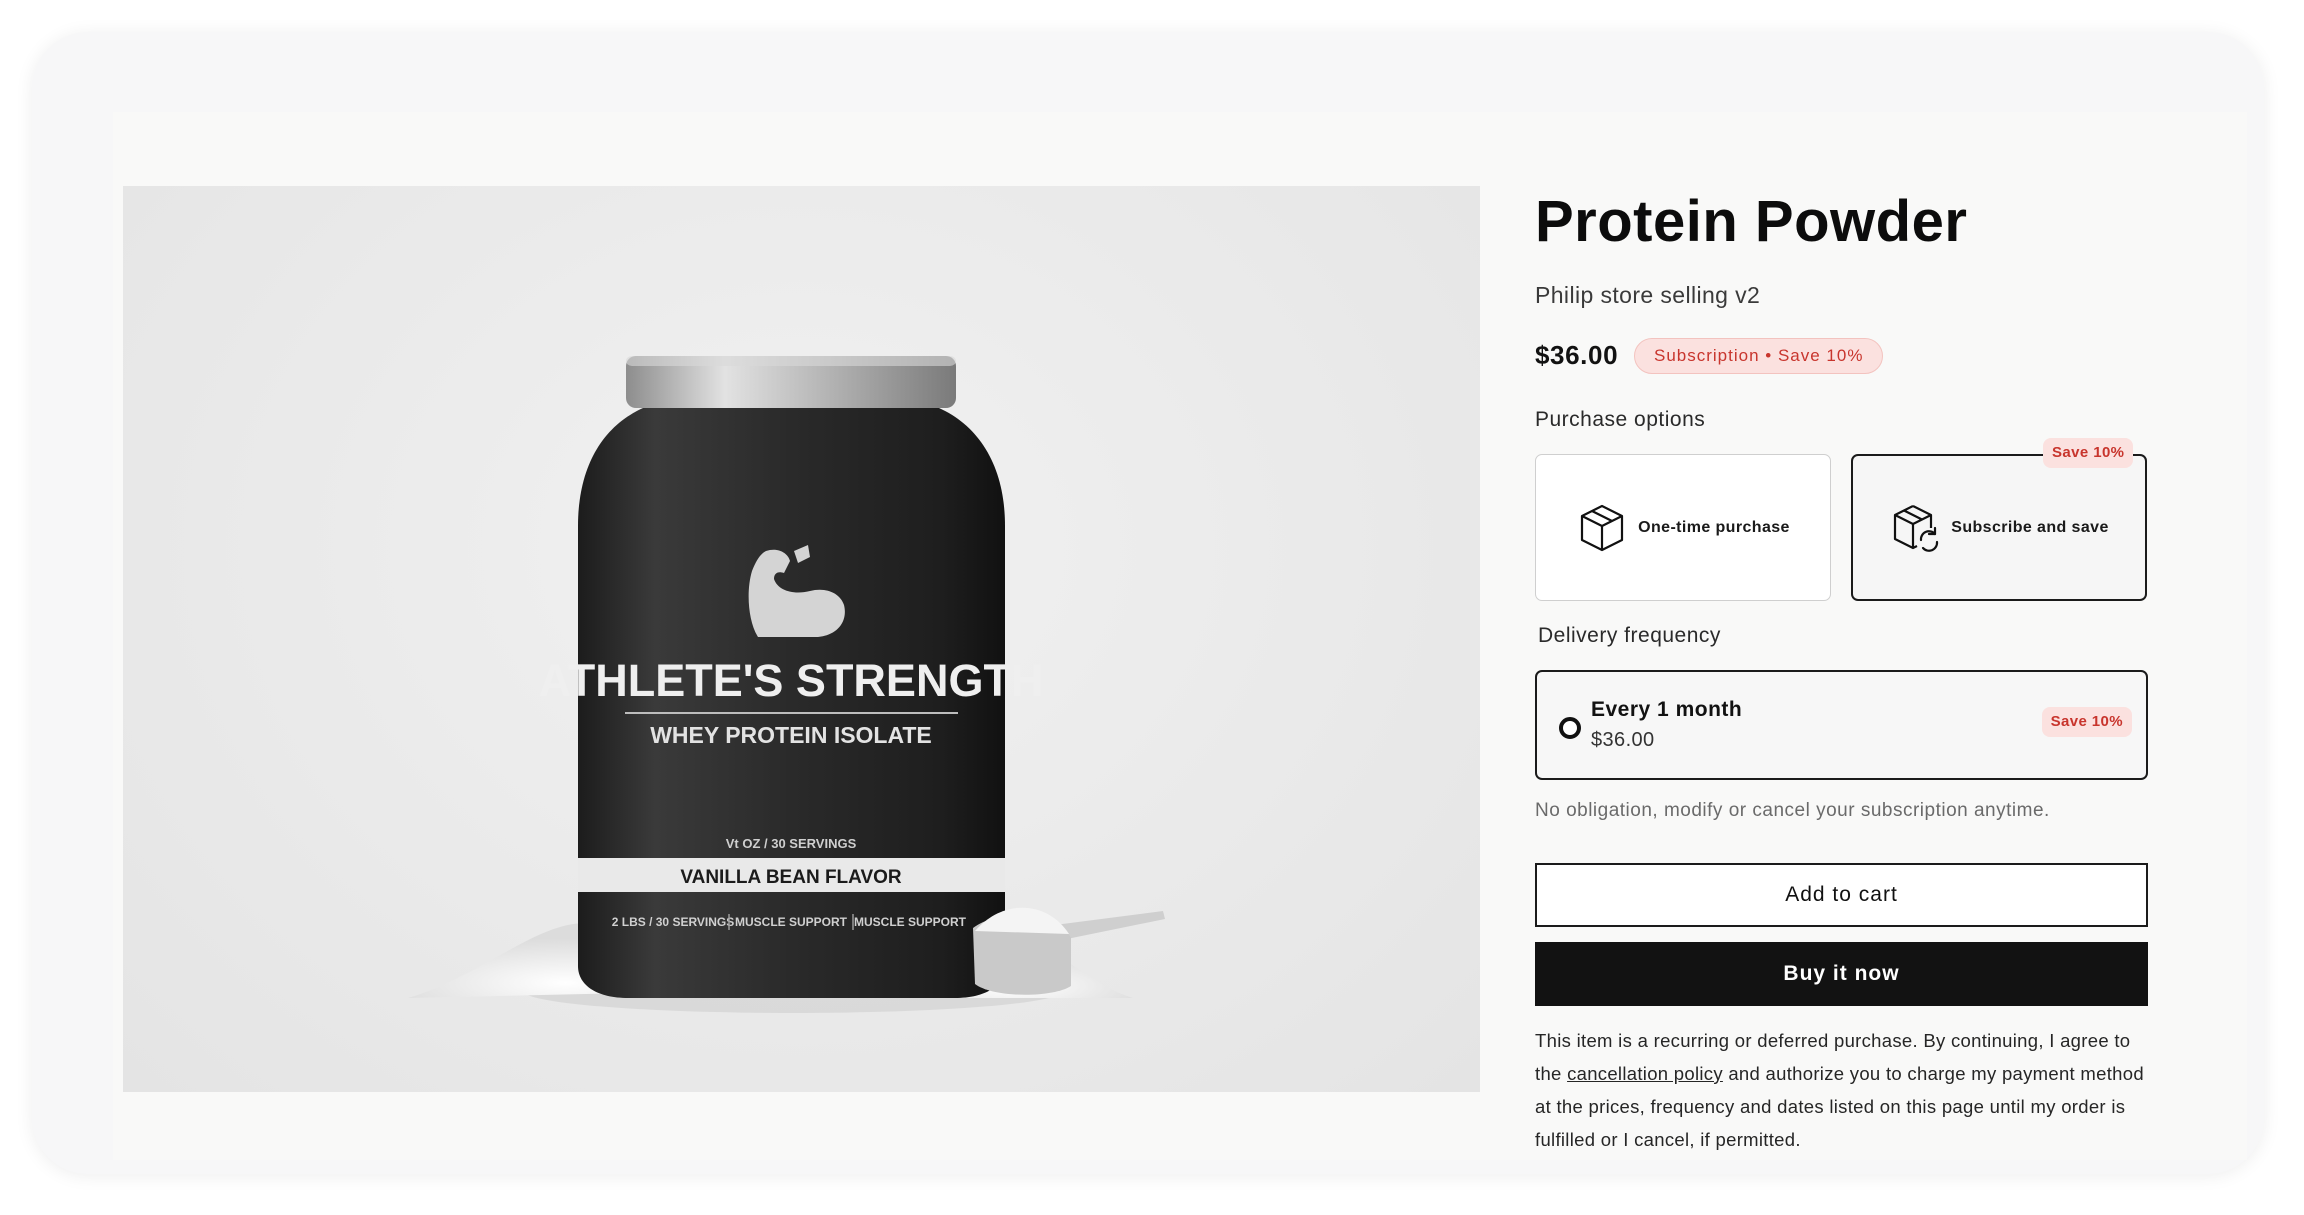 This screenshot has height=1215, width=2304. What do you see at coordinates (1841, 895) in the screenshot?
I see `add-to-cart-button: Add to cart` at bounding box center [1841, 895].